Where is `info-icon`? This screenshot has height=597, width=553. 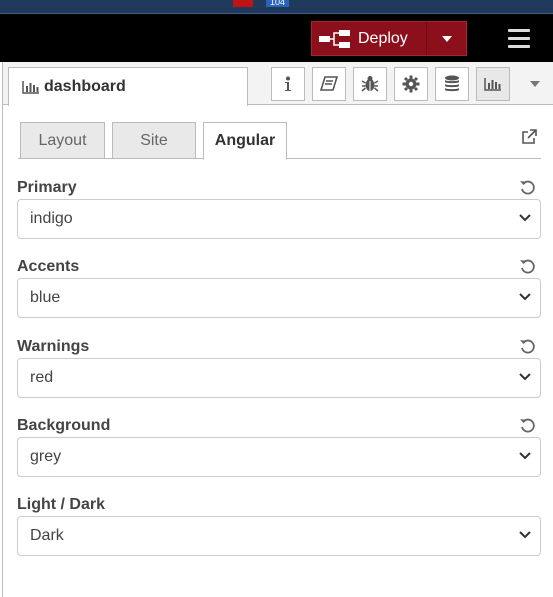 info-icon is located at coordinates (288, 83).